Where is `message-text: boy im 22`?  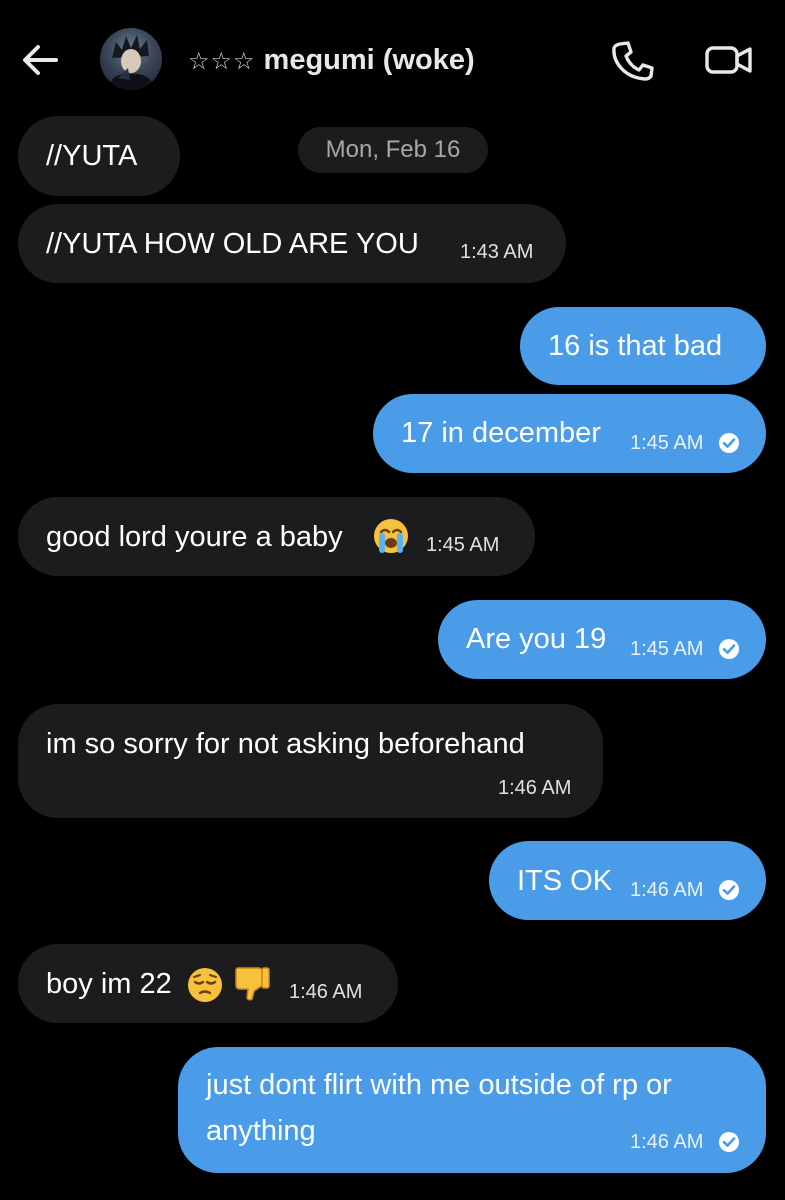 message-text: boy im 22 is located at coordinates (109, 984).